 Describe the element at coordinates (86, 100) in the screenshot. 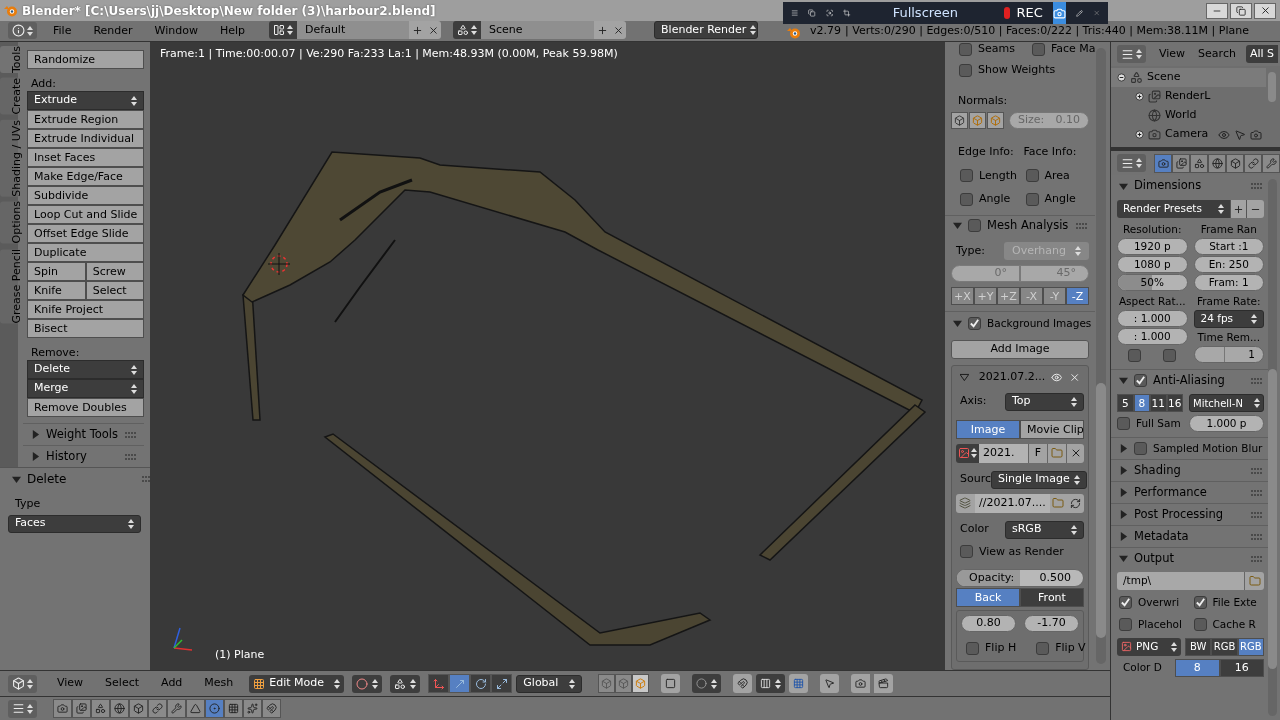

I see `tool-dropdown: Extrude` at that location.